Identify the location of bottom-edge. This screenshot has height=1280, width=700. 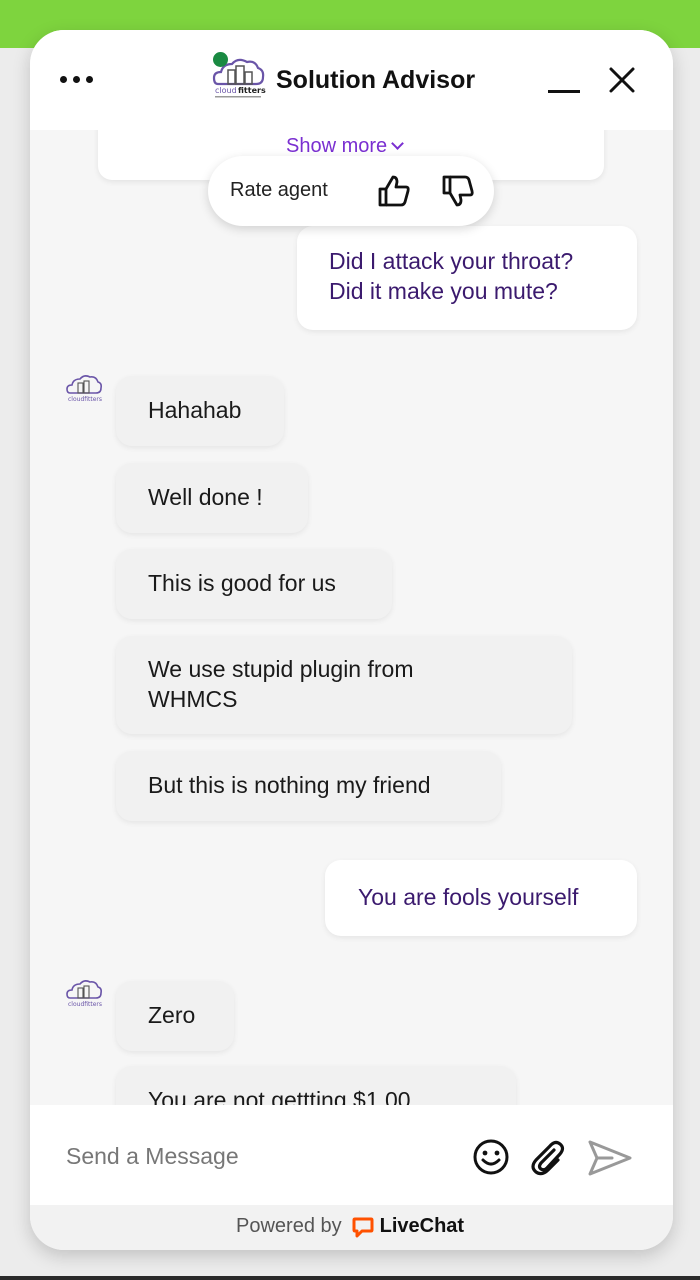
(350, 1278).